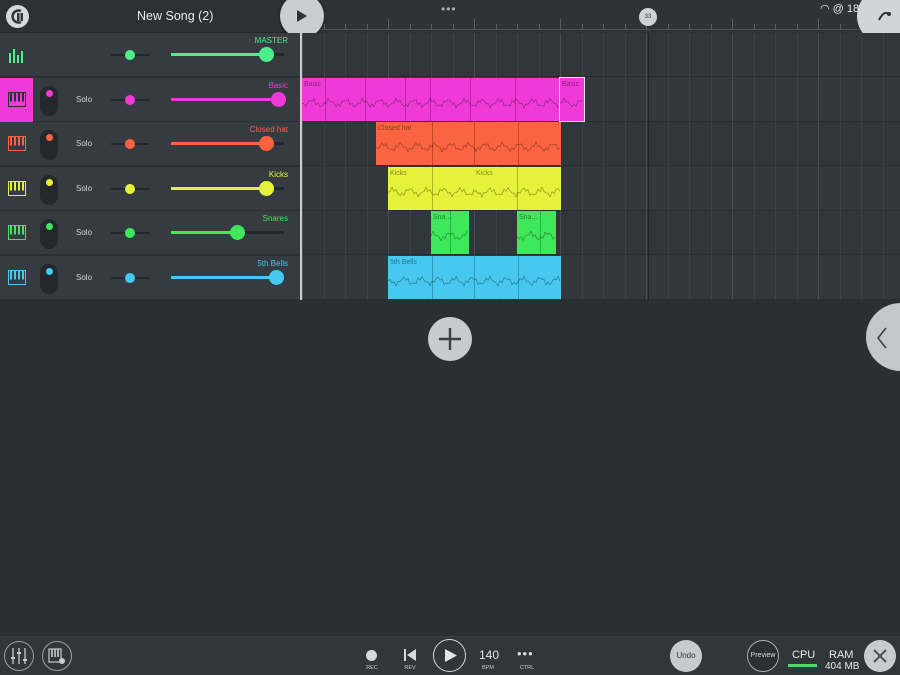  I want to click on record-button, so click(371, 655).